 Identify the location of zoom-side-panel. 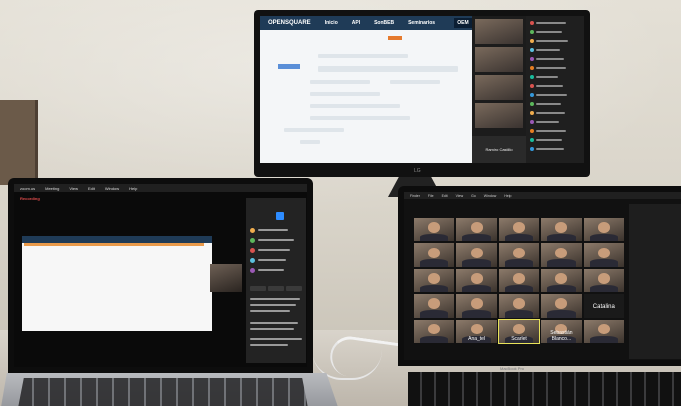
(276, 280).